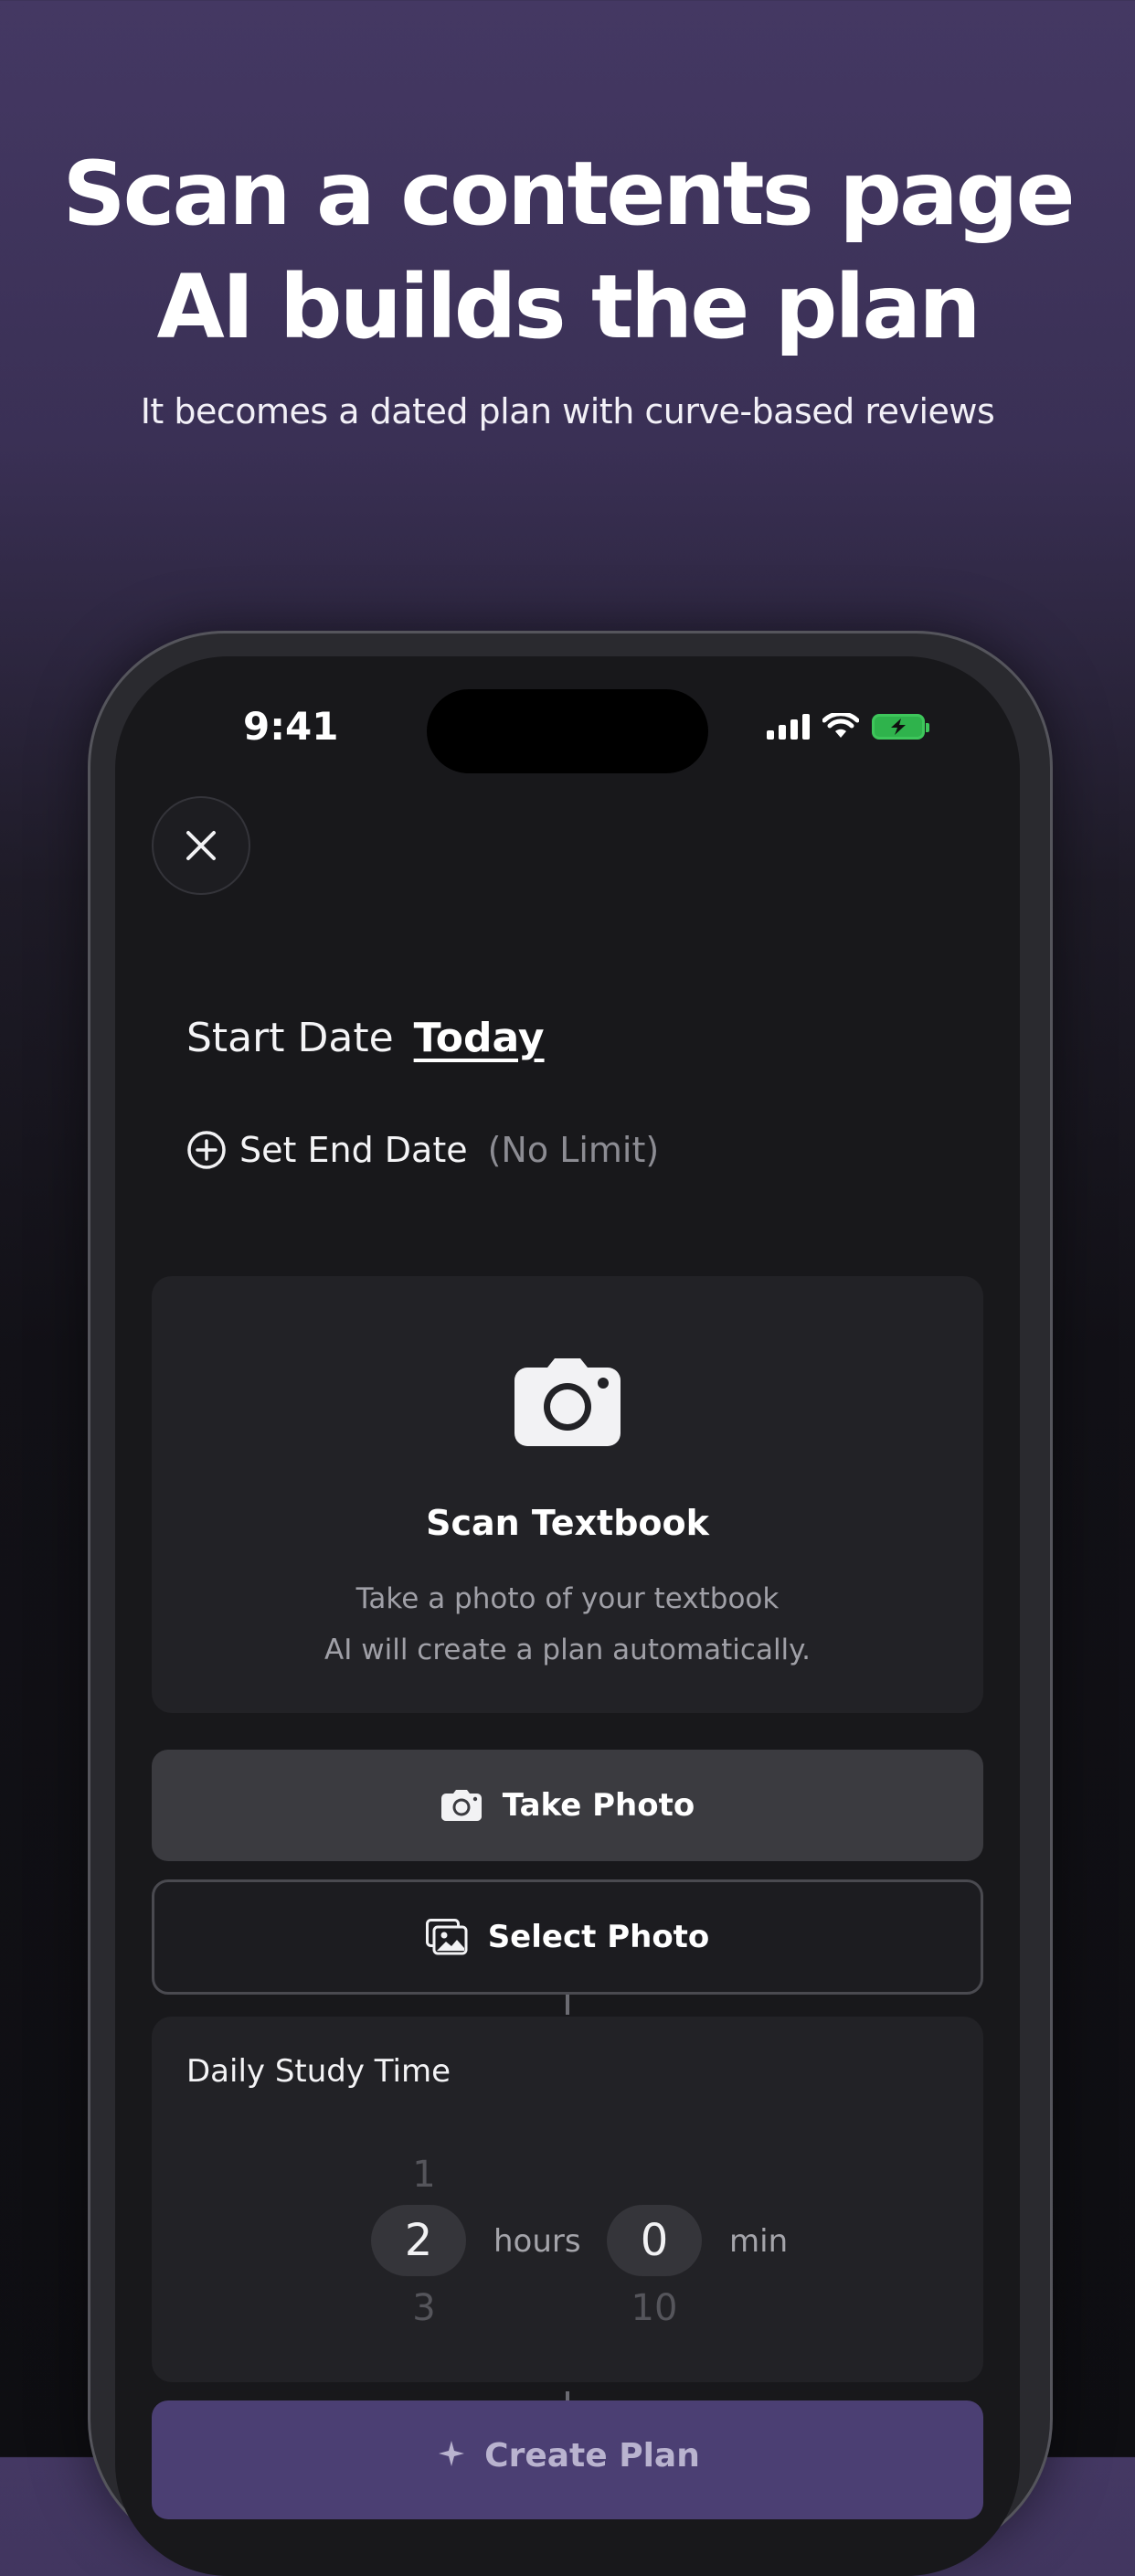 This screenshot has height=2576, width=1135. Describe the element at coordinates (418, 2241) in the screenshot. I see `hours-picker-selected: 2` at that location.